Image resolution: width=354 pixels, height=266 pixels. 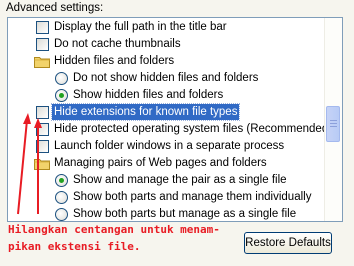 What do you see at coordinates (148, 95) in the screenshot?
I see `setting-label: Show hidden files and folders` at bounding box center [148, 95].